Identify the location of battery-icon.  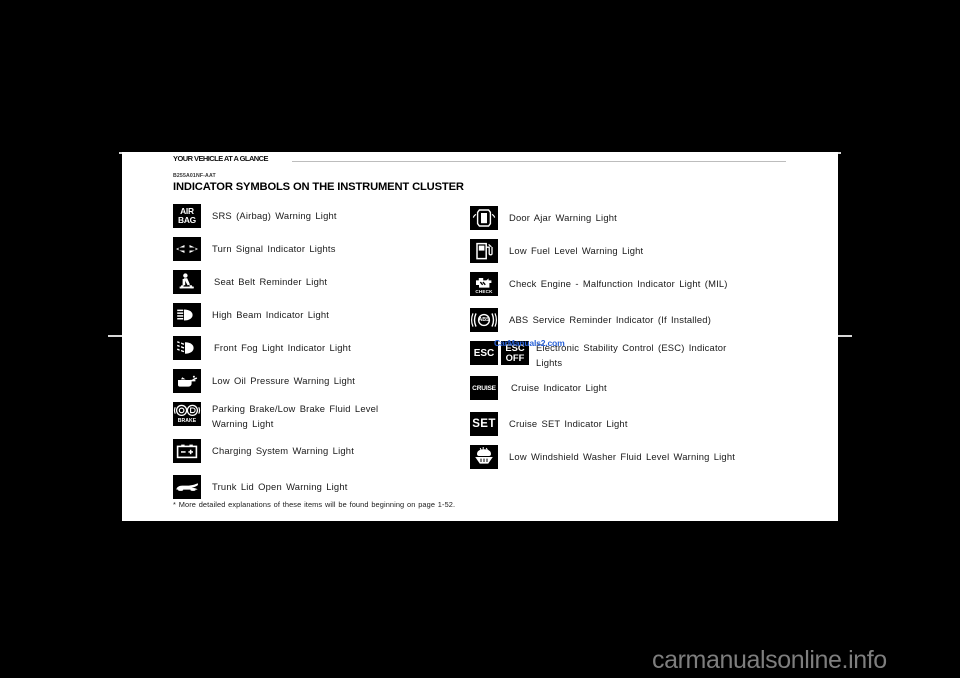
(187, 451).